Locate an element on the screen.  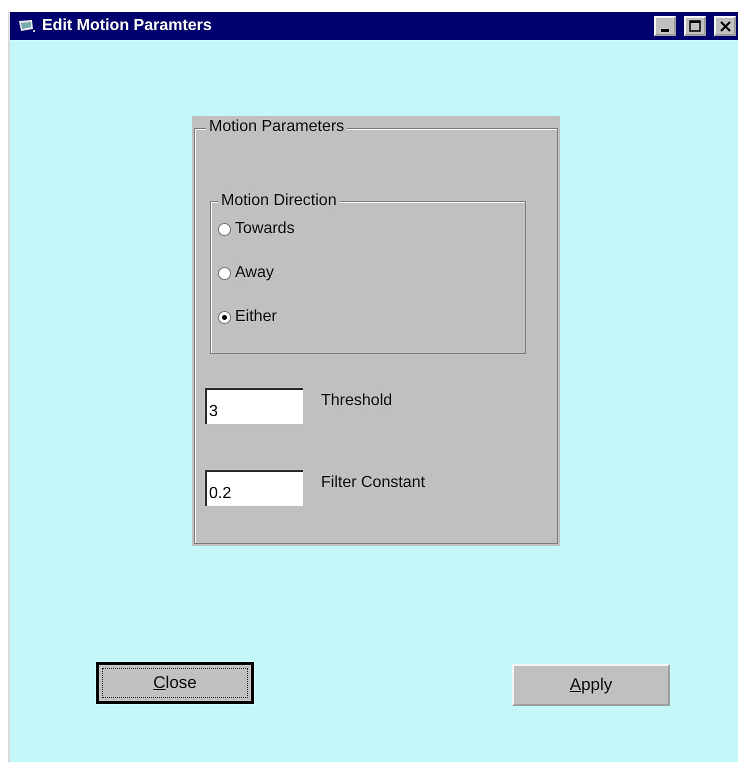
radio-label: Towards is located at coordinates (265, 229).